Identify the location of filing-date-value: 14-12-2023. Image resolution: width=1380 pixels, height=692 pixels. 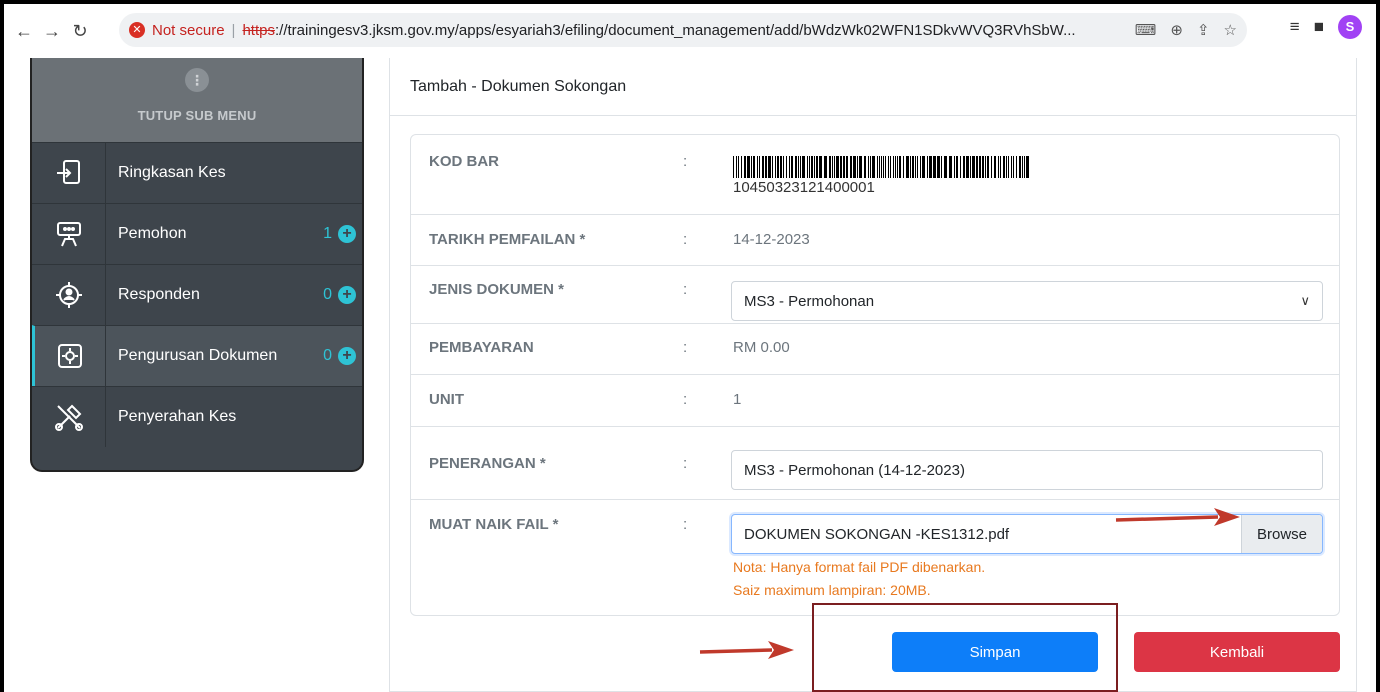
(771, 239).